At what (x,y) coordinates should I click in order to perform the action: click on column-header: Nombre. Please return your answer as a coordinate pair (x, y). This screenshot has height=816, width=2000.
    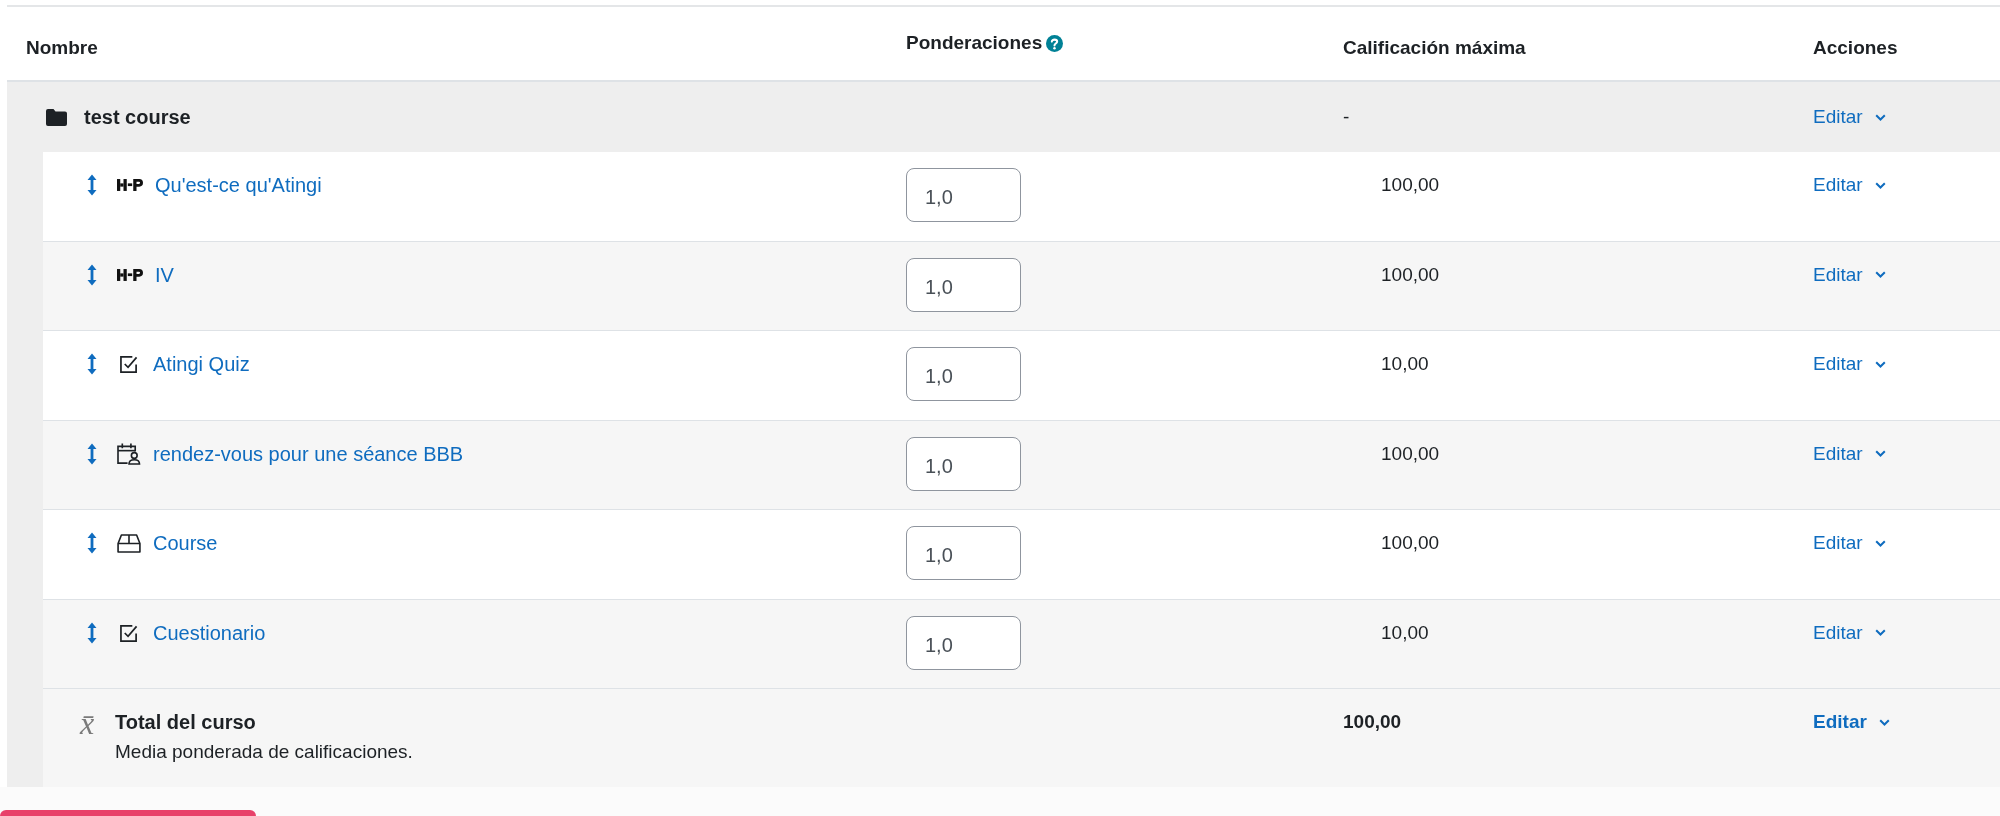
    Looking at the image, I should click on (62, 48).